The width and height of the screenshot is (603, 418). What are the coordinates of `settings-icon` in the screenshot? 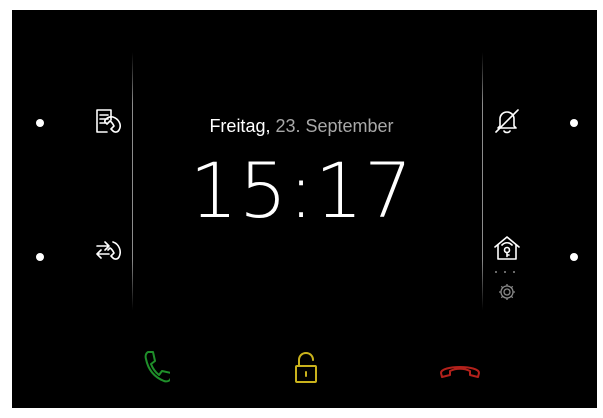 It's located at (507, 294).